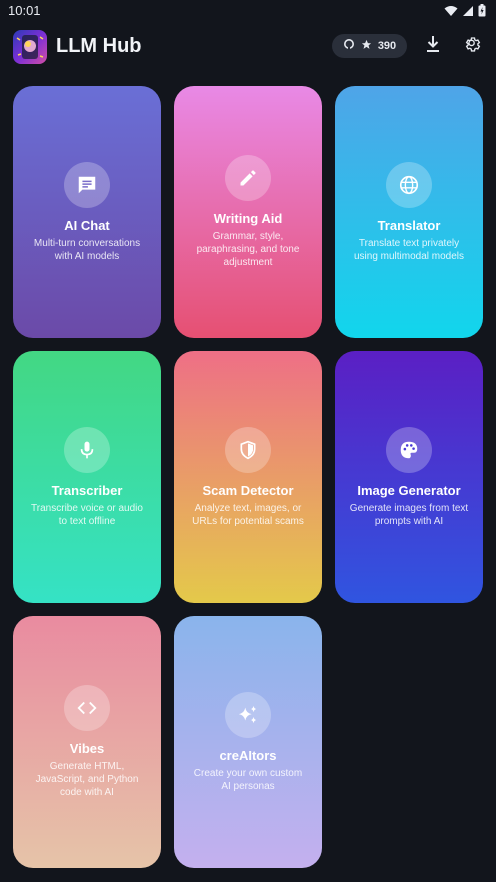 The height and width of the screenshot is (882, 496). Describe the element at coordinates (87, 225) in the screenshot. I see `card-title: AI Chat` at that location.